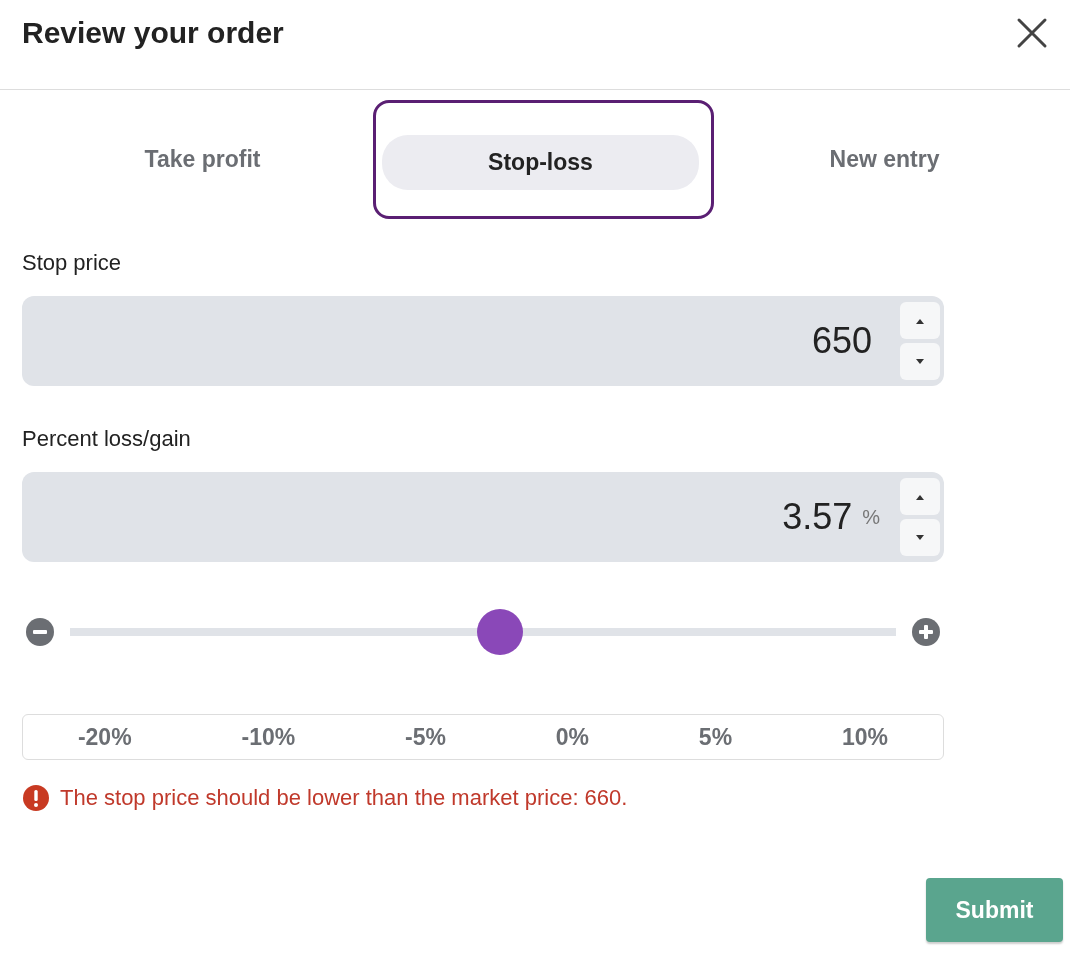 Image resolution: width=1070 pixels, height=976 pixels. What do you see at coordinates (268, 737) in the screenshot?
I see `preset-option: -10%` at bounding box center [268, 737].